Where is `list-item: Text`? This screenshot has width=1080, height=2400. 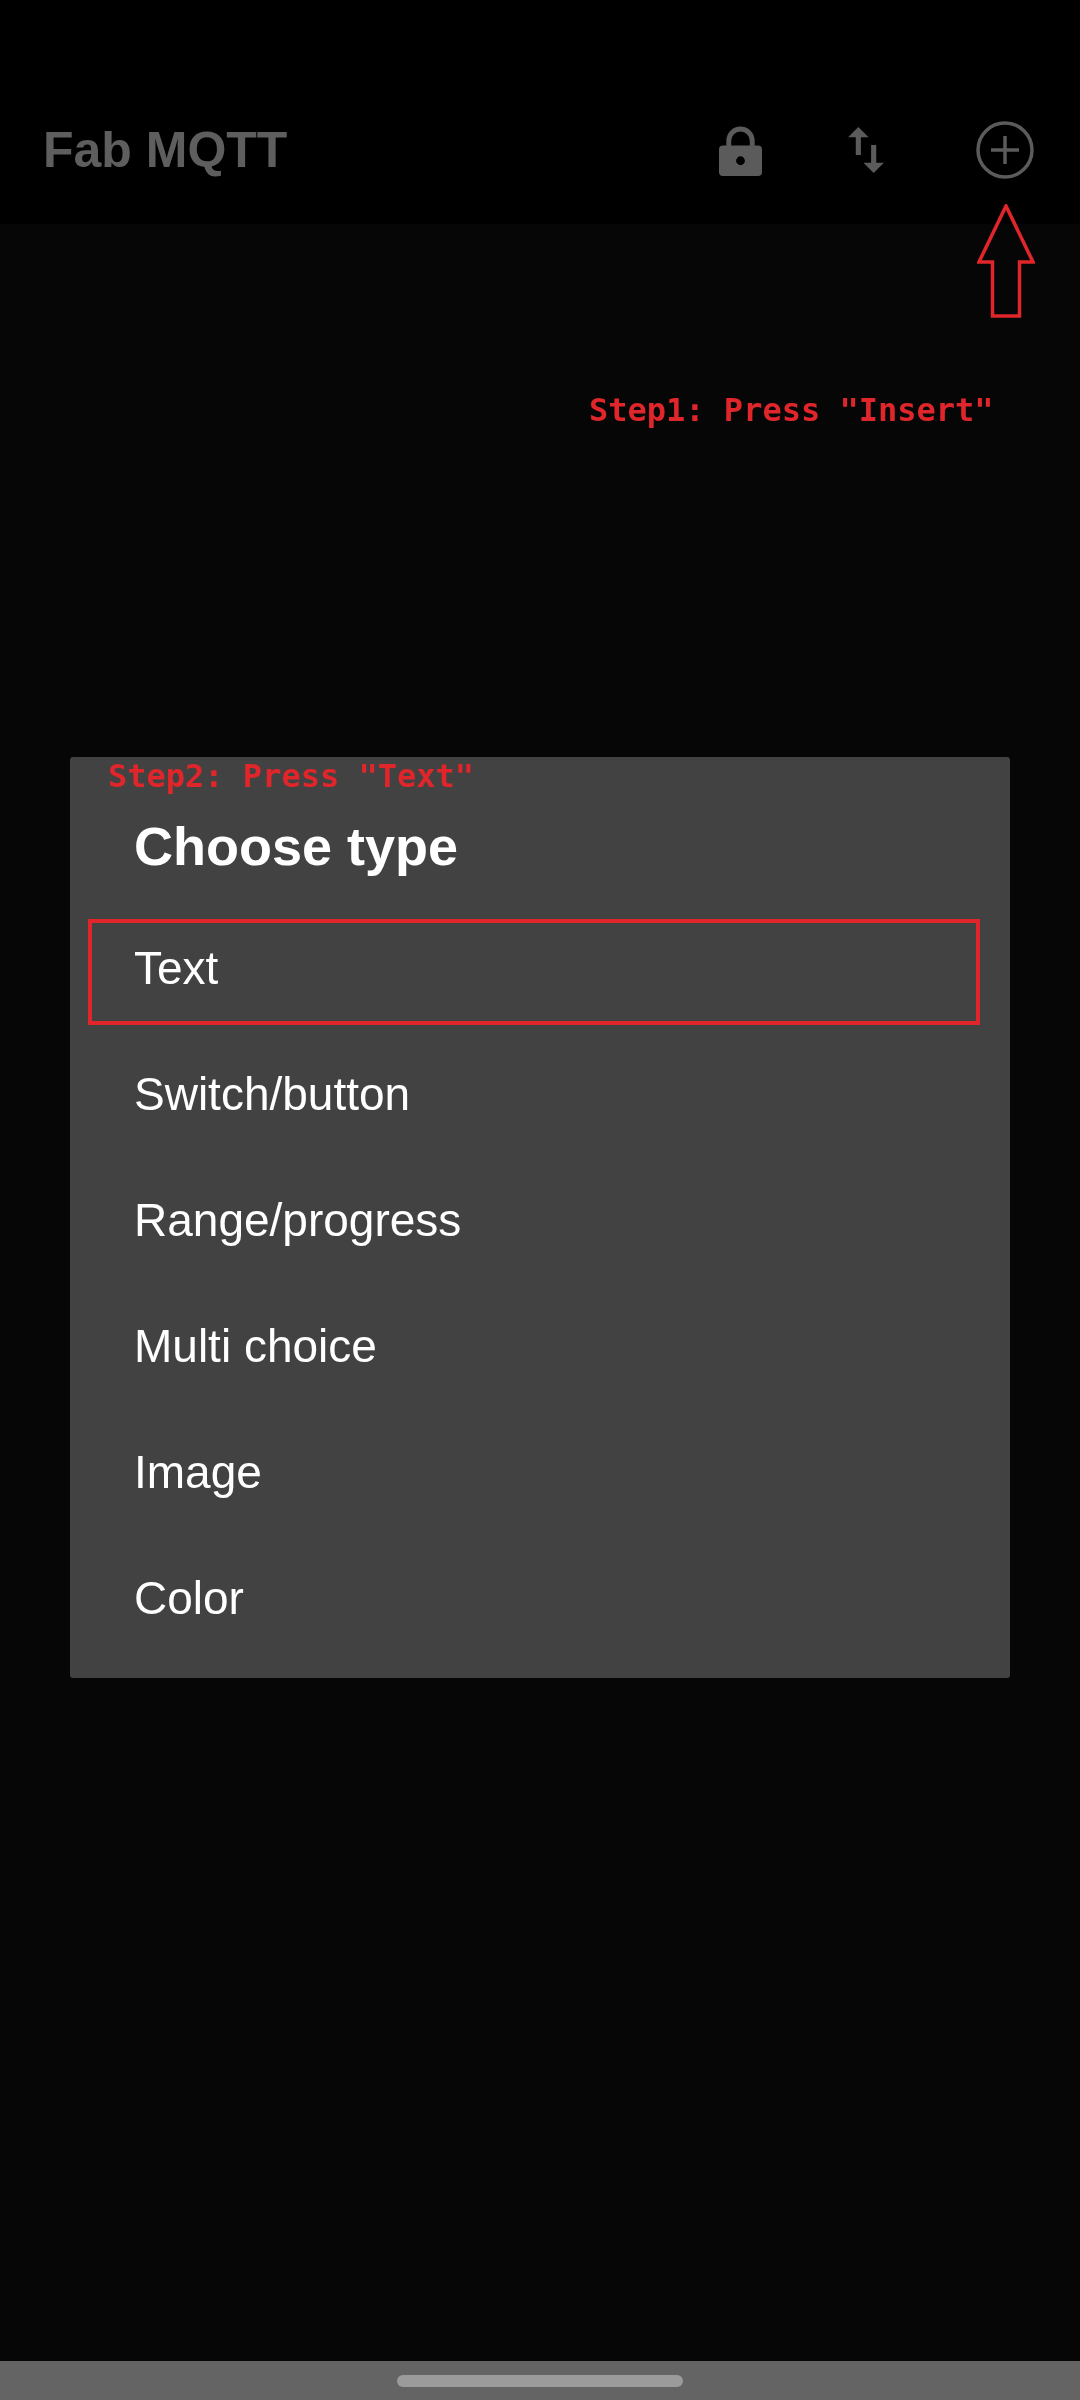
list-item: Text is located at coordinates (534, 972).